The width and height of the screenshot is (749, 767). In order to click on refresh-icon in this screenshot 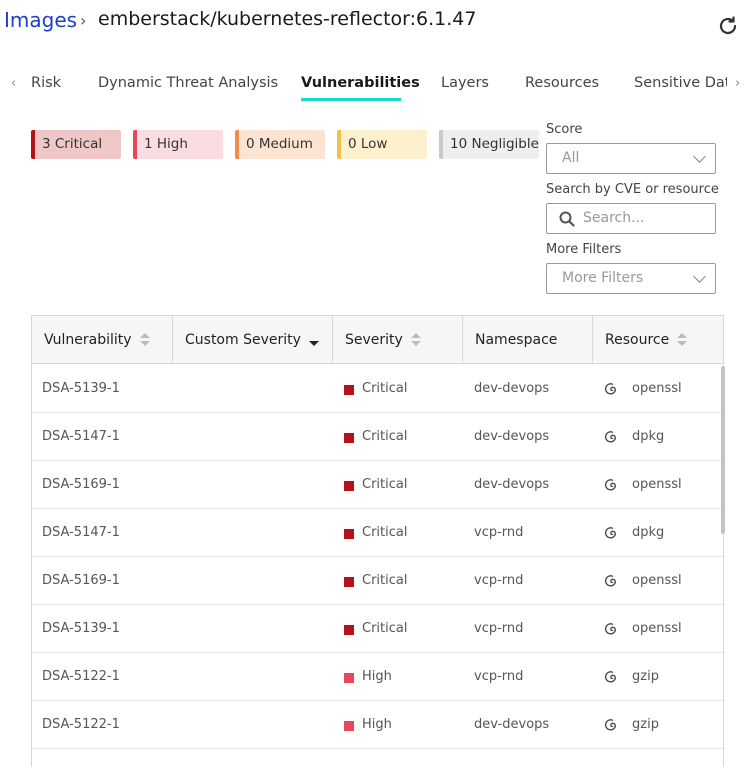, I will do `click(728, 26)`.